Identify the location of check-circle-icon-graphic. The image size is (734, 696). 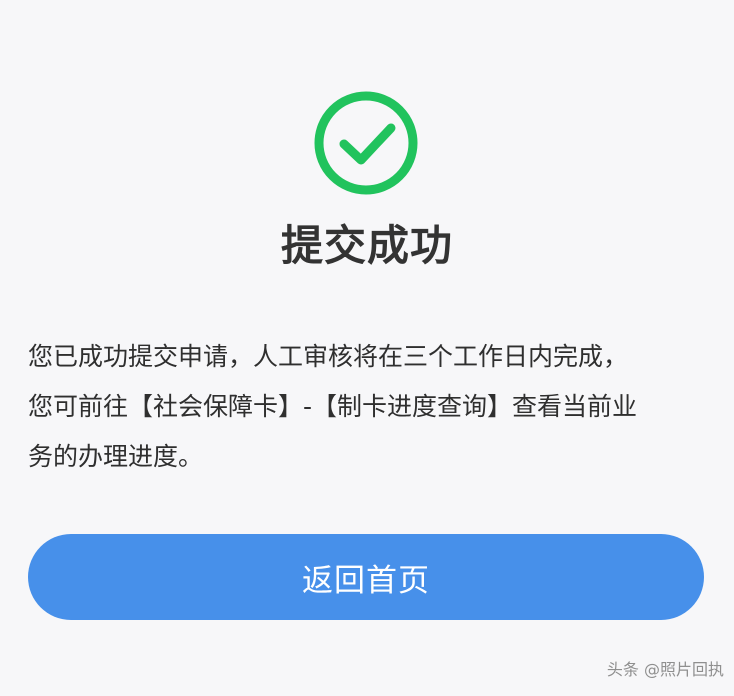
(366, 143).